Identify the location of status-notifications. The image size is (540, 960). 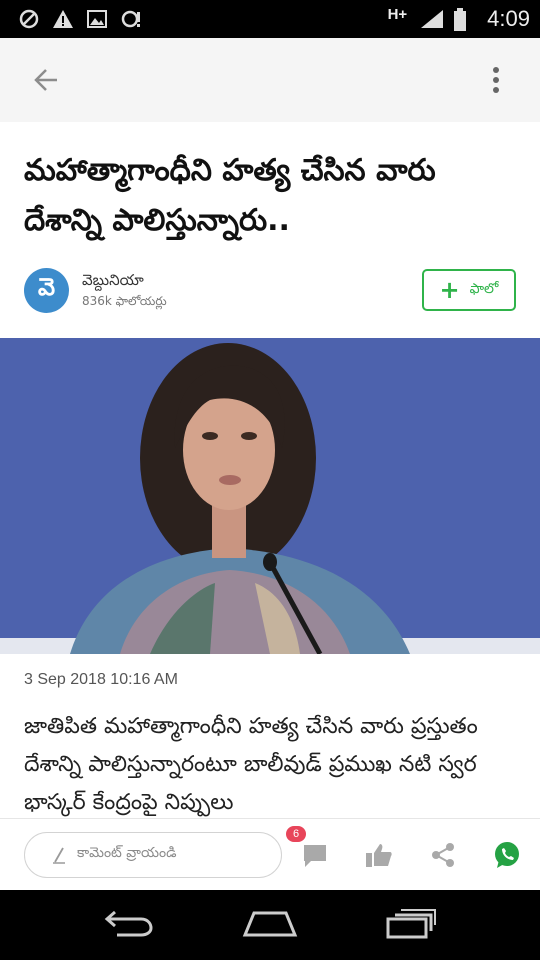
(80, 19).